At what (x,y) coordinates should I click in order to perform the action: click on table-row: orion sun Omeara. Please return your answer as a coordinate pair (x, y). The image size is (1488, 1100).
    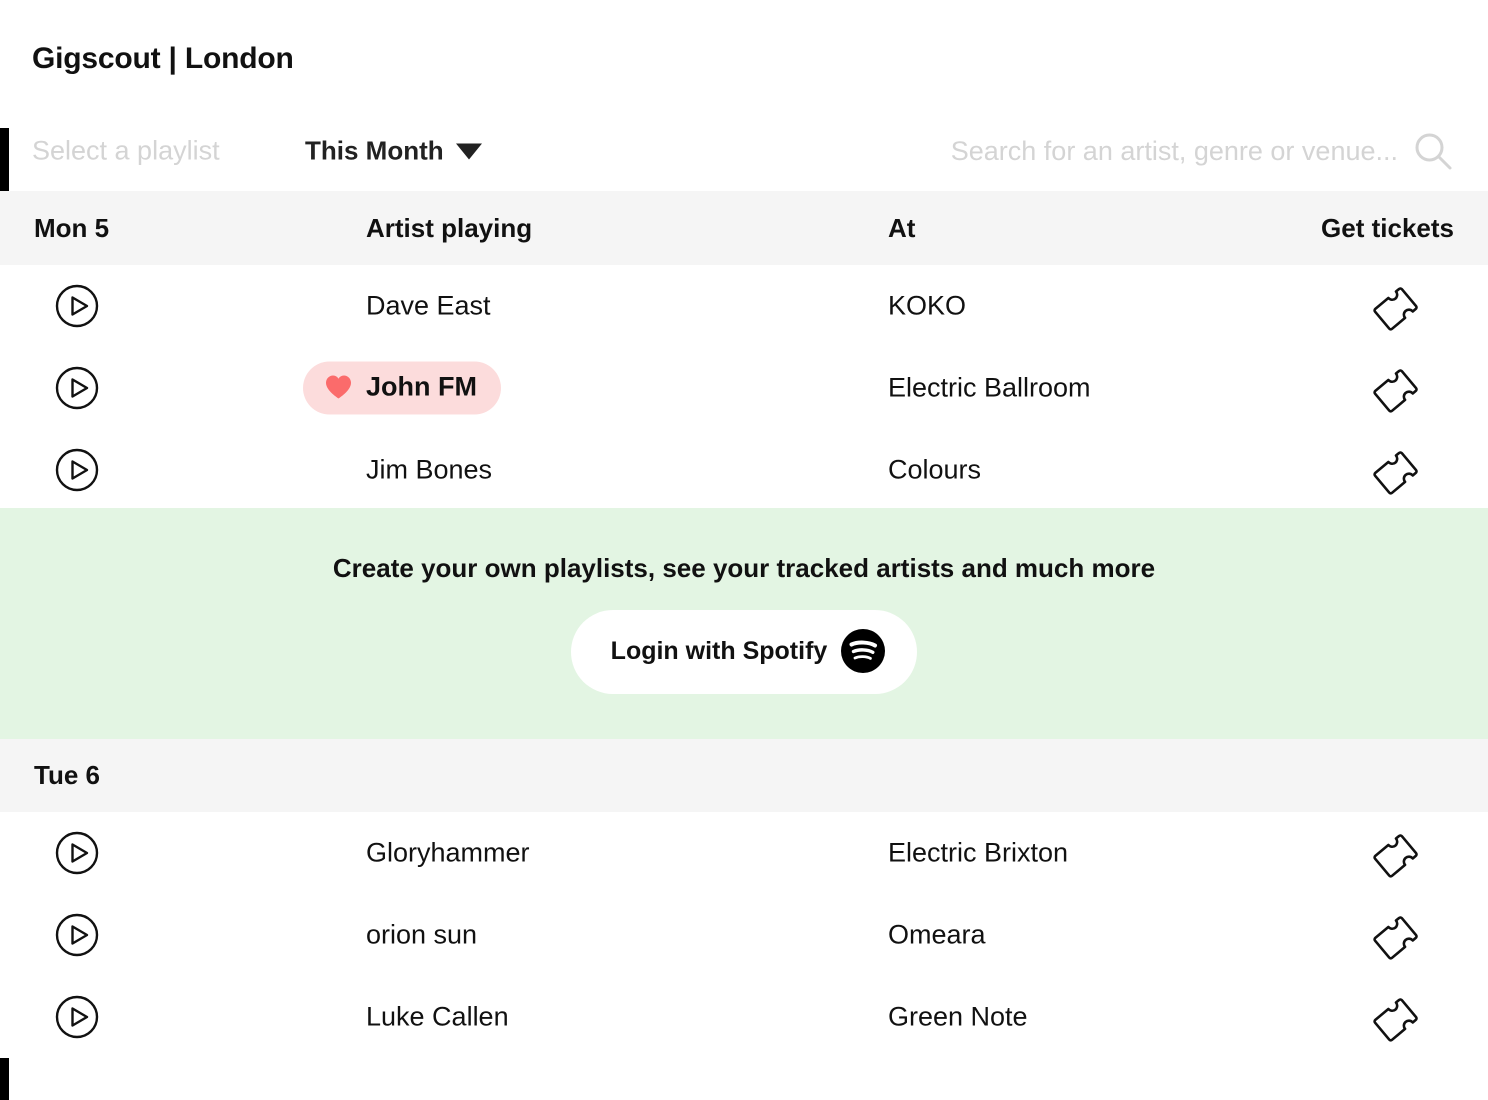
    Looking at the image, I should click on (744, 935).